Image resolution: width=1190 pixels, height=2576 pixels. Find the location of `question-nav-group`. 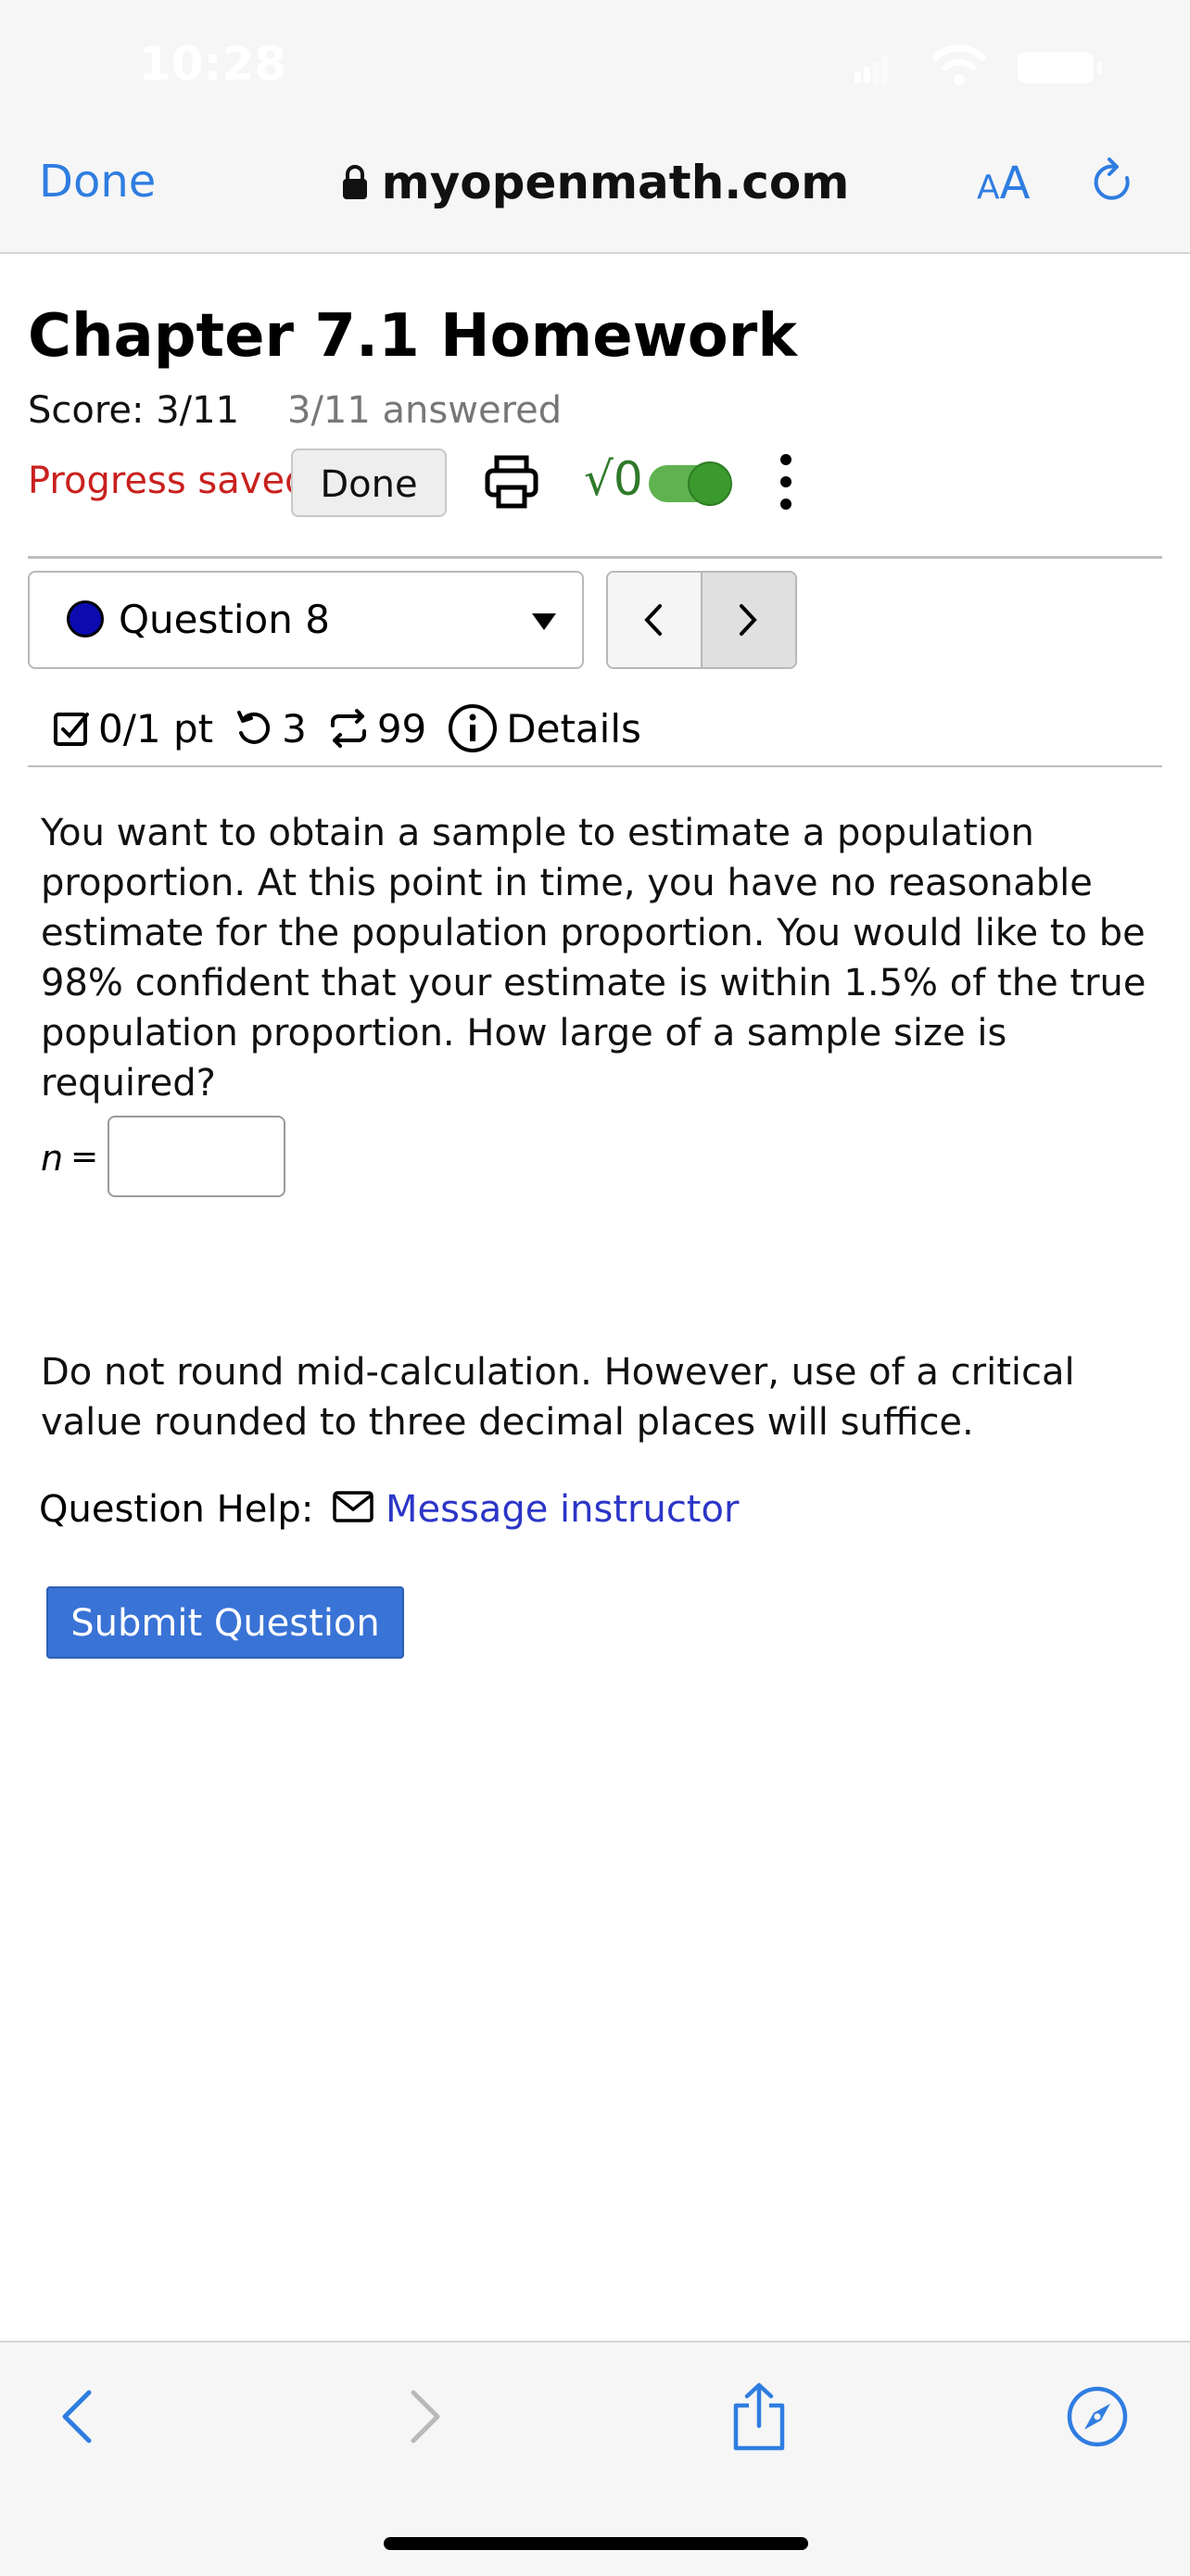

question-nav-group is located at coordinates (701, 620).